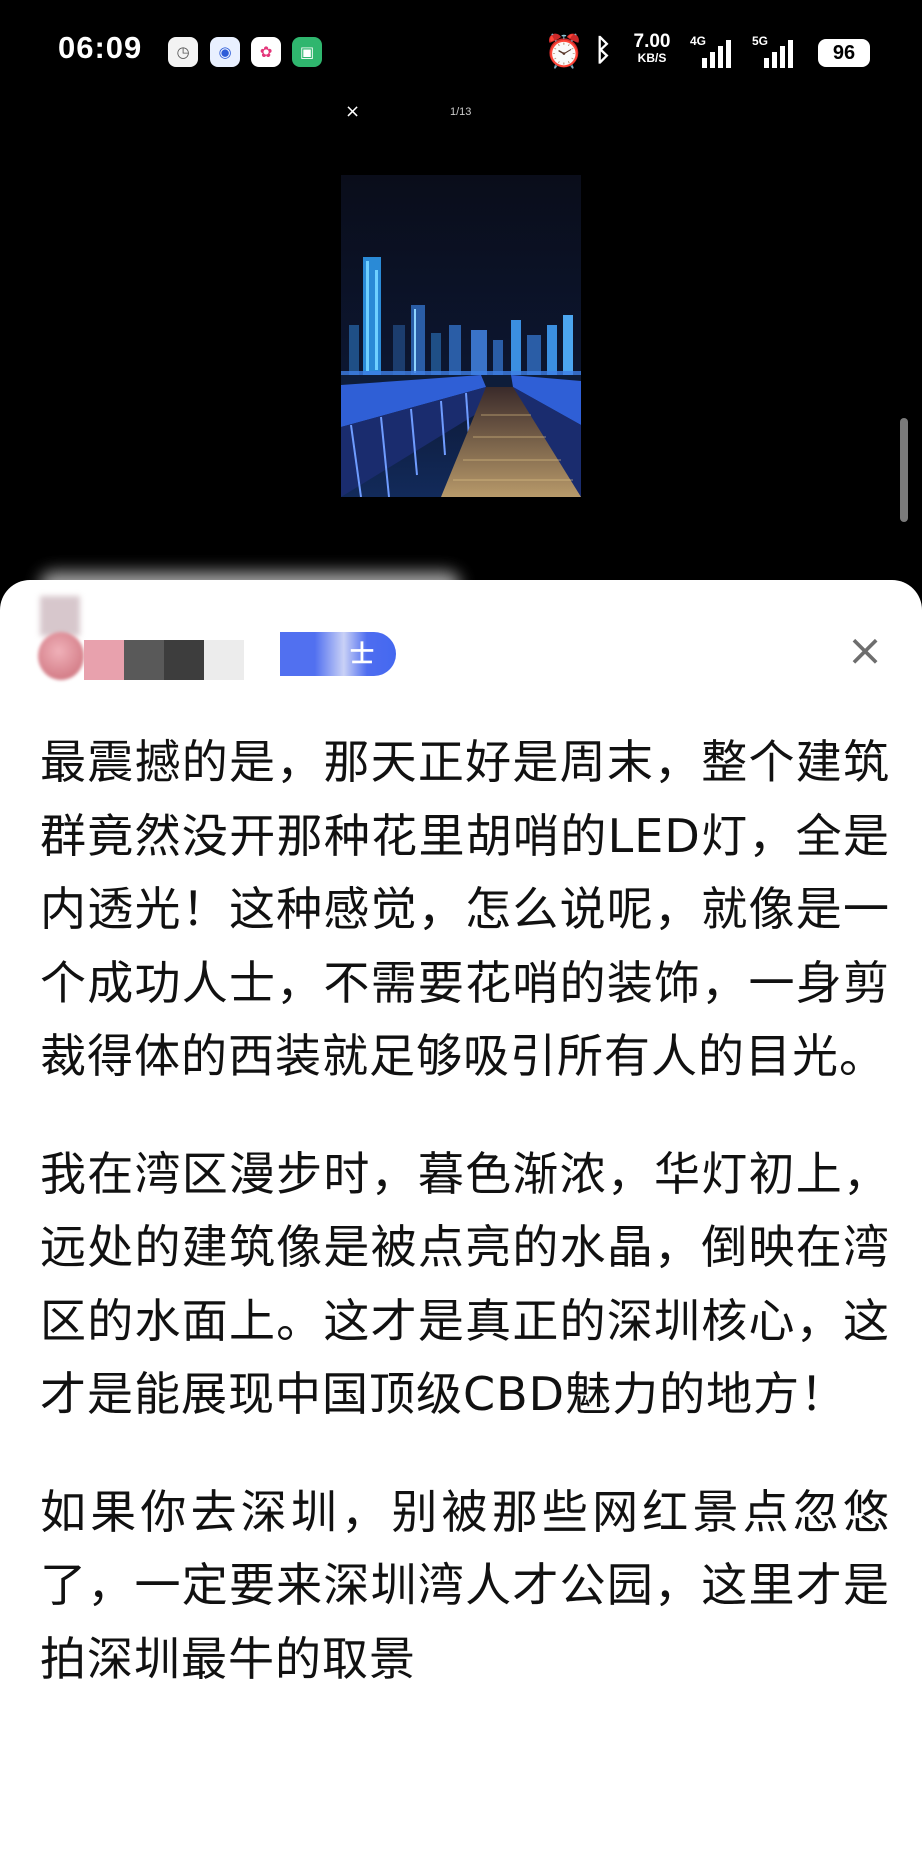  Describe the element at coordinates (352, 112) in the screenshot. I see `viewer-close-icon: ×` at that location.